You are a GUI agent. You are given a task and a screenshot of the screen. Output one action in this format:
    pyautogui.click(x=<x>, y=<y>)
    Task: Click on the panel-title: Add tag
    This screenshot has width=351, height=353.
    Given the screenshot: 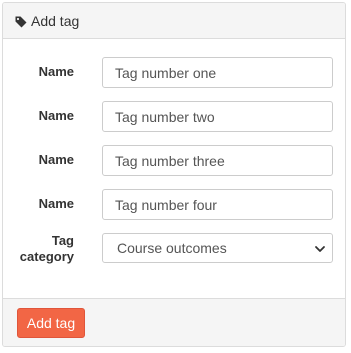 What is the action you would take?
    pyautogui.click(x=55, y=20)
    